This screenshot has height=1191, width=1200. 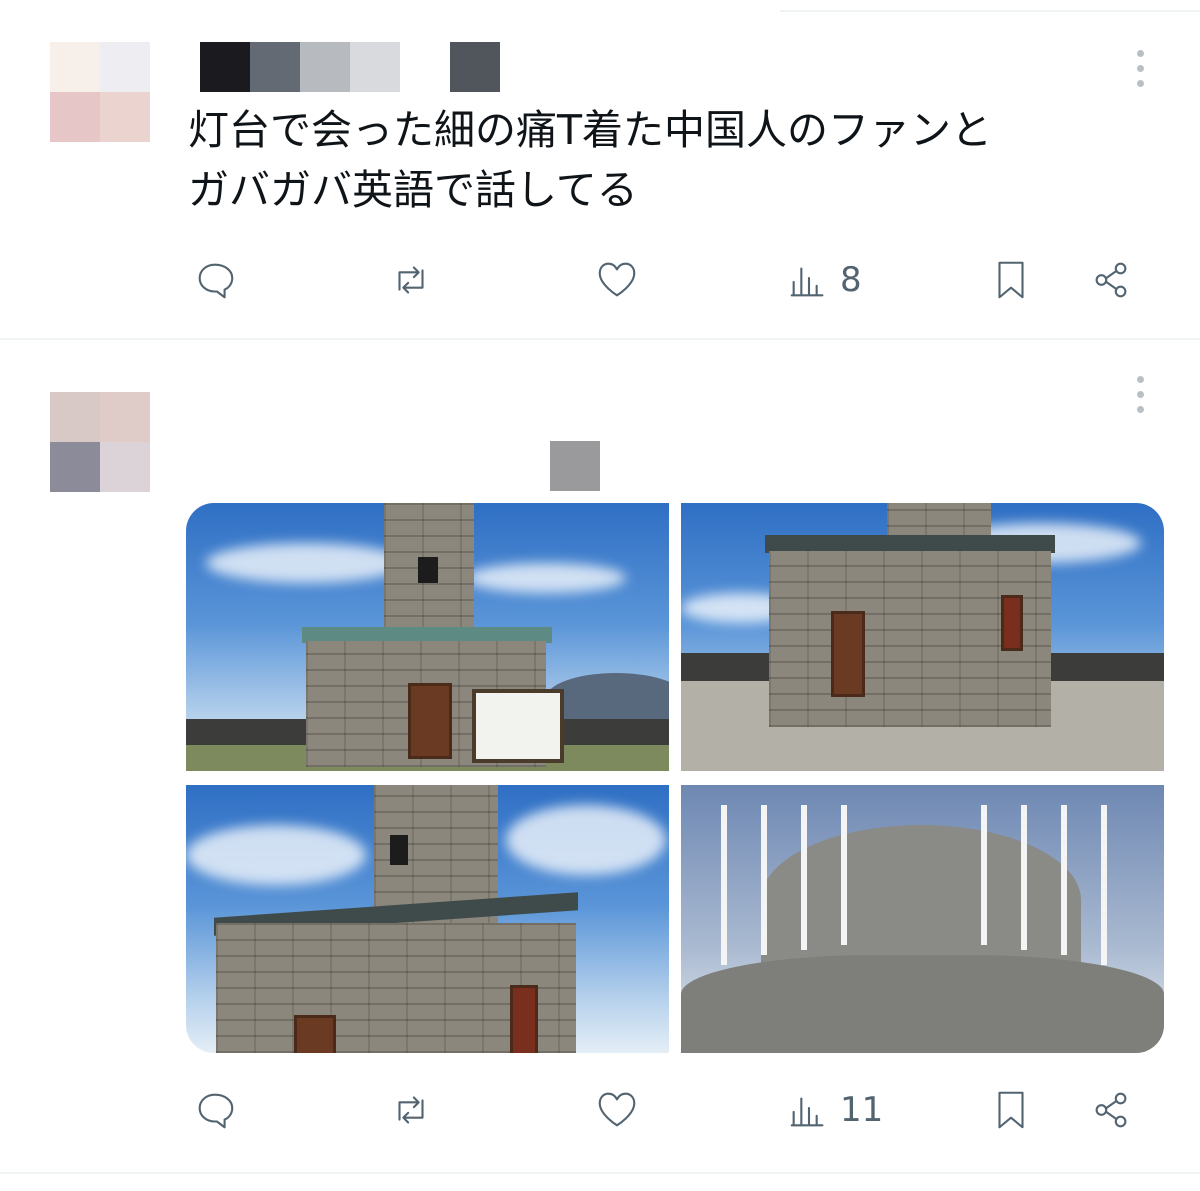 What do you see at coordinates (600, 1173) in the screenshot?
I see `tweet-divider` at bounding box center [600, 1173].